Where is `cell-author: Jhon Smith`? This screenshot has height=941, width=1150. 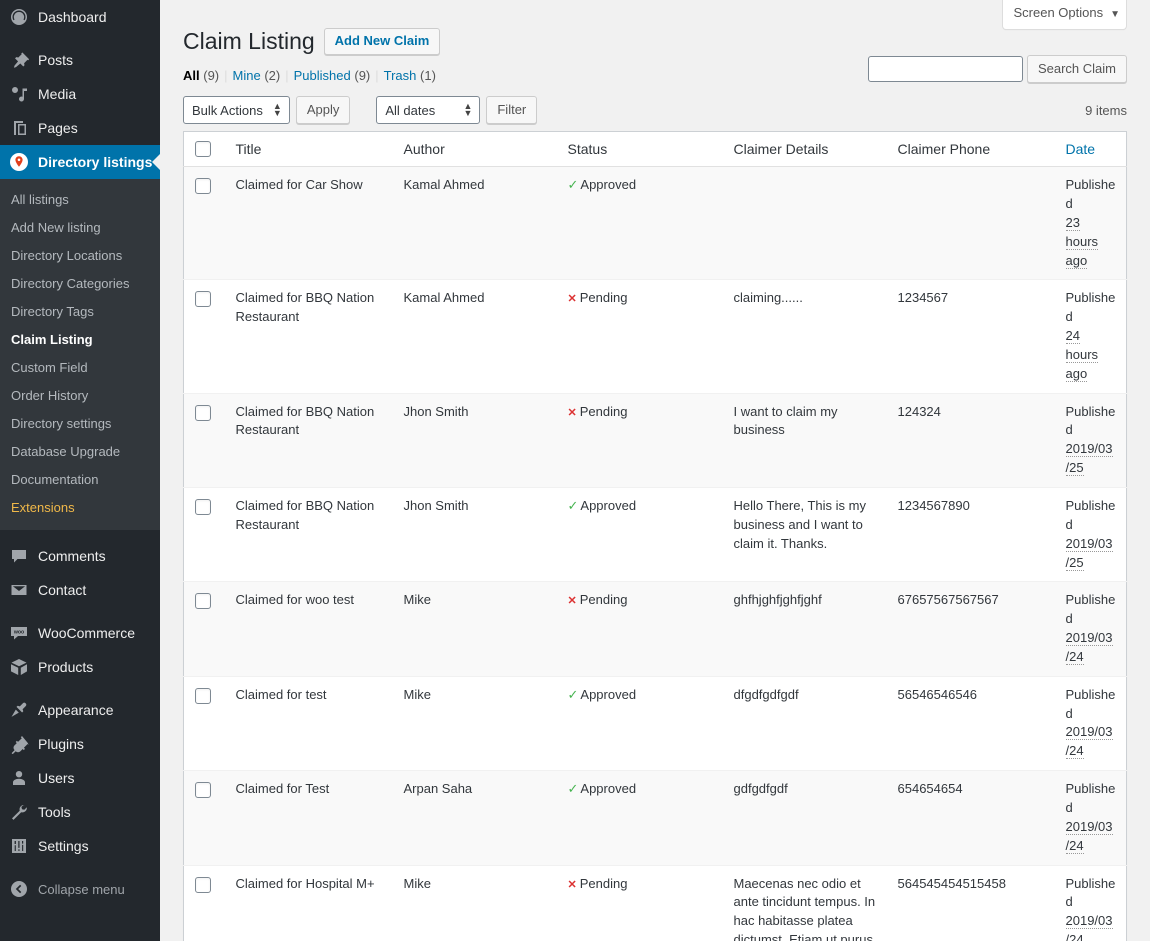 cell-author: Jhon Smith is located at coordinates (436, 505).